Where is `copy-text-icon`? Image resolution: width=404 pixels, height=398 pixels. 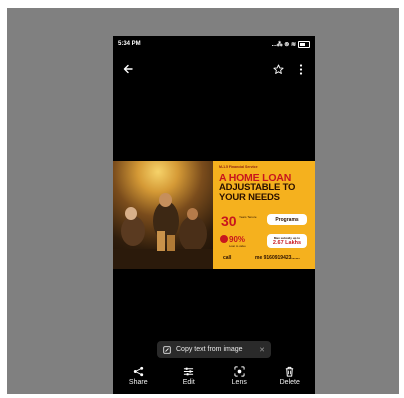
copy-text-icon is located at coordinates (167, 349).